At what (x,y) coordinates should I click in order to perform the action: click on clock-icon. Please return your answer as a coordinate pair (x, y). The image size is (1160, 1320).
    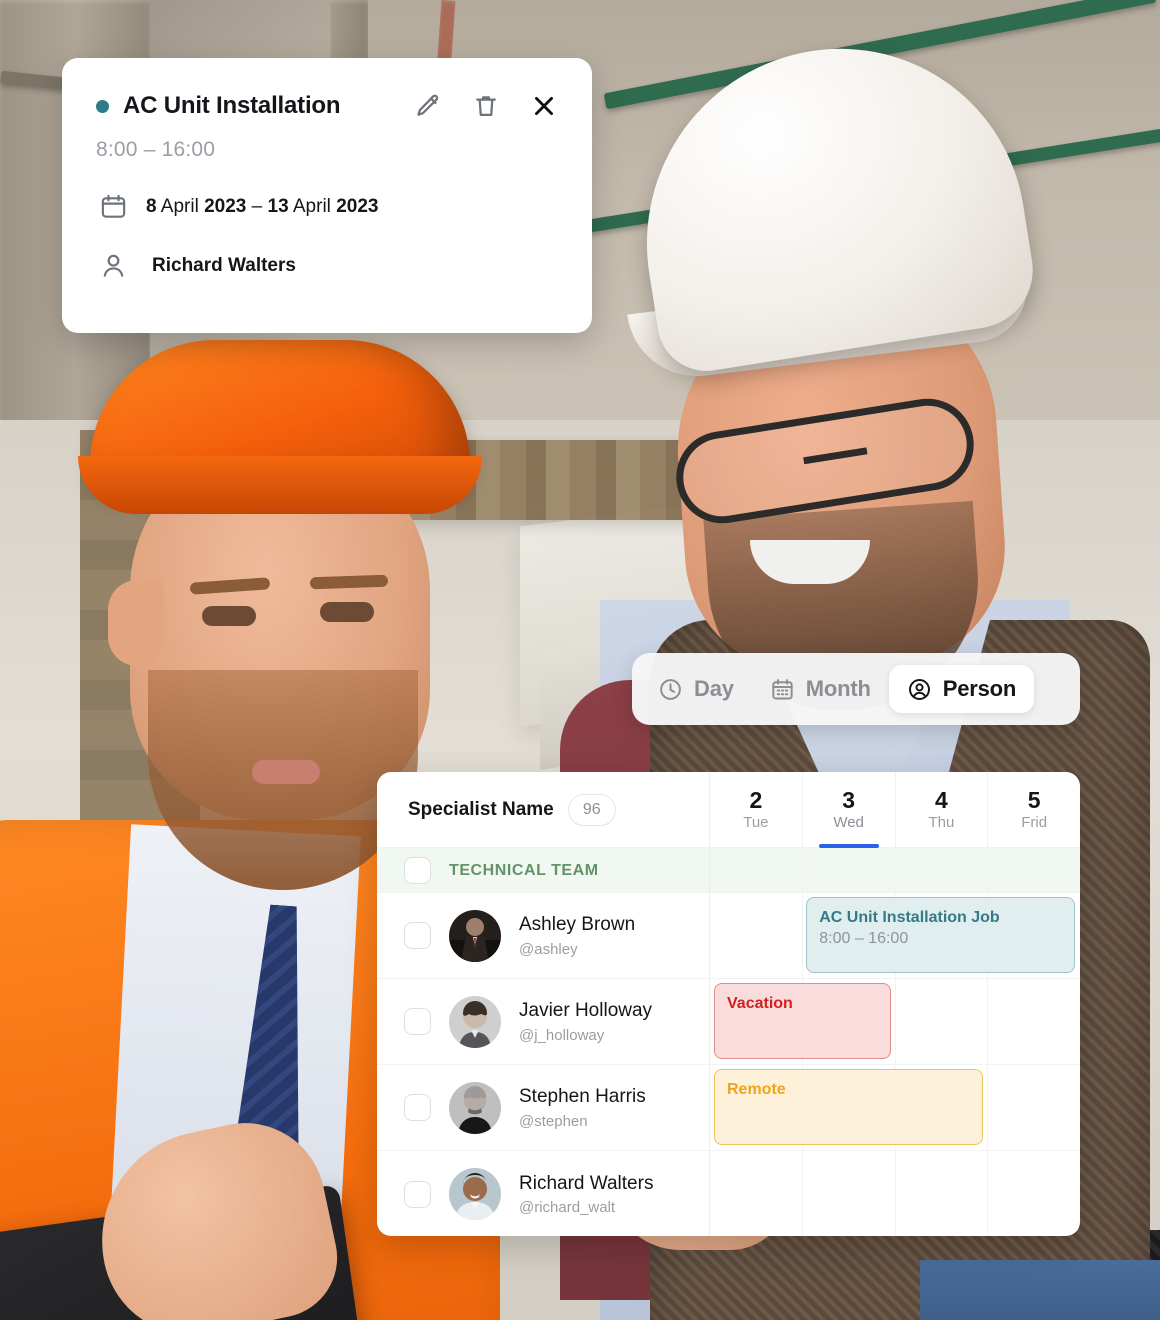
    Looking at the image, I should click on (670, 689).